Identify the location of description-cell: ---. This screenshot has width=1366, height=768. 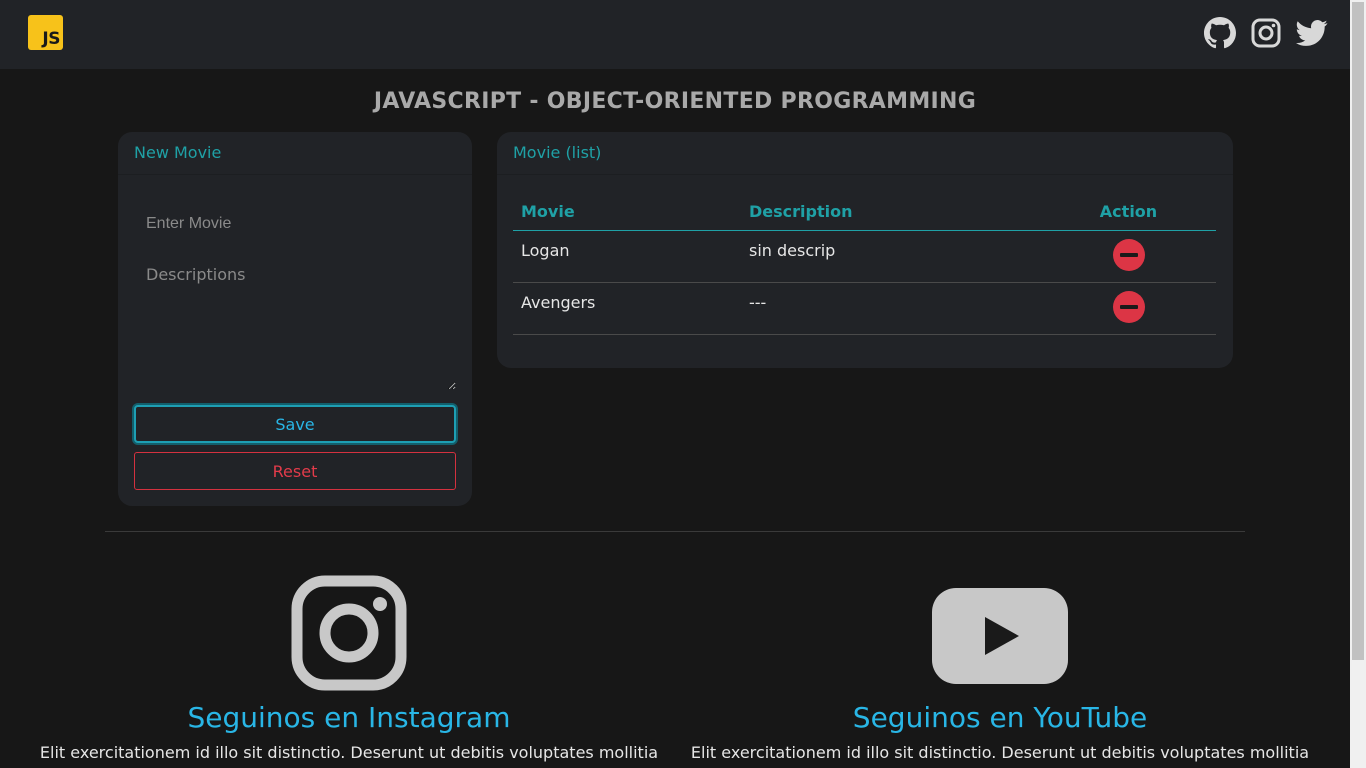
(891, 308).